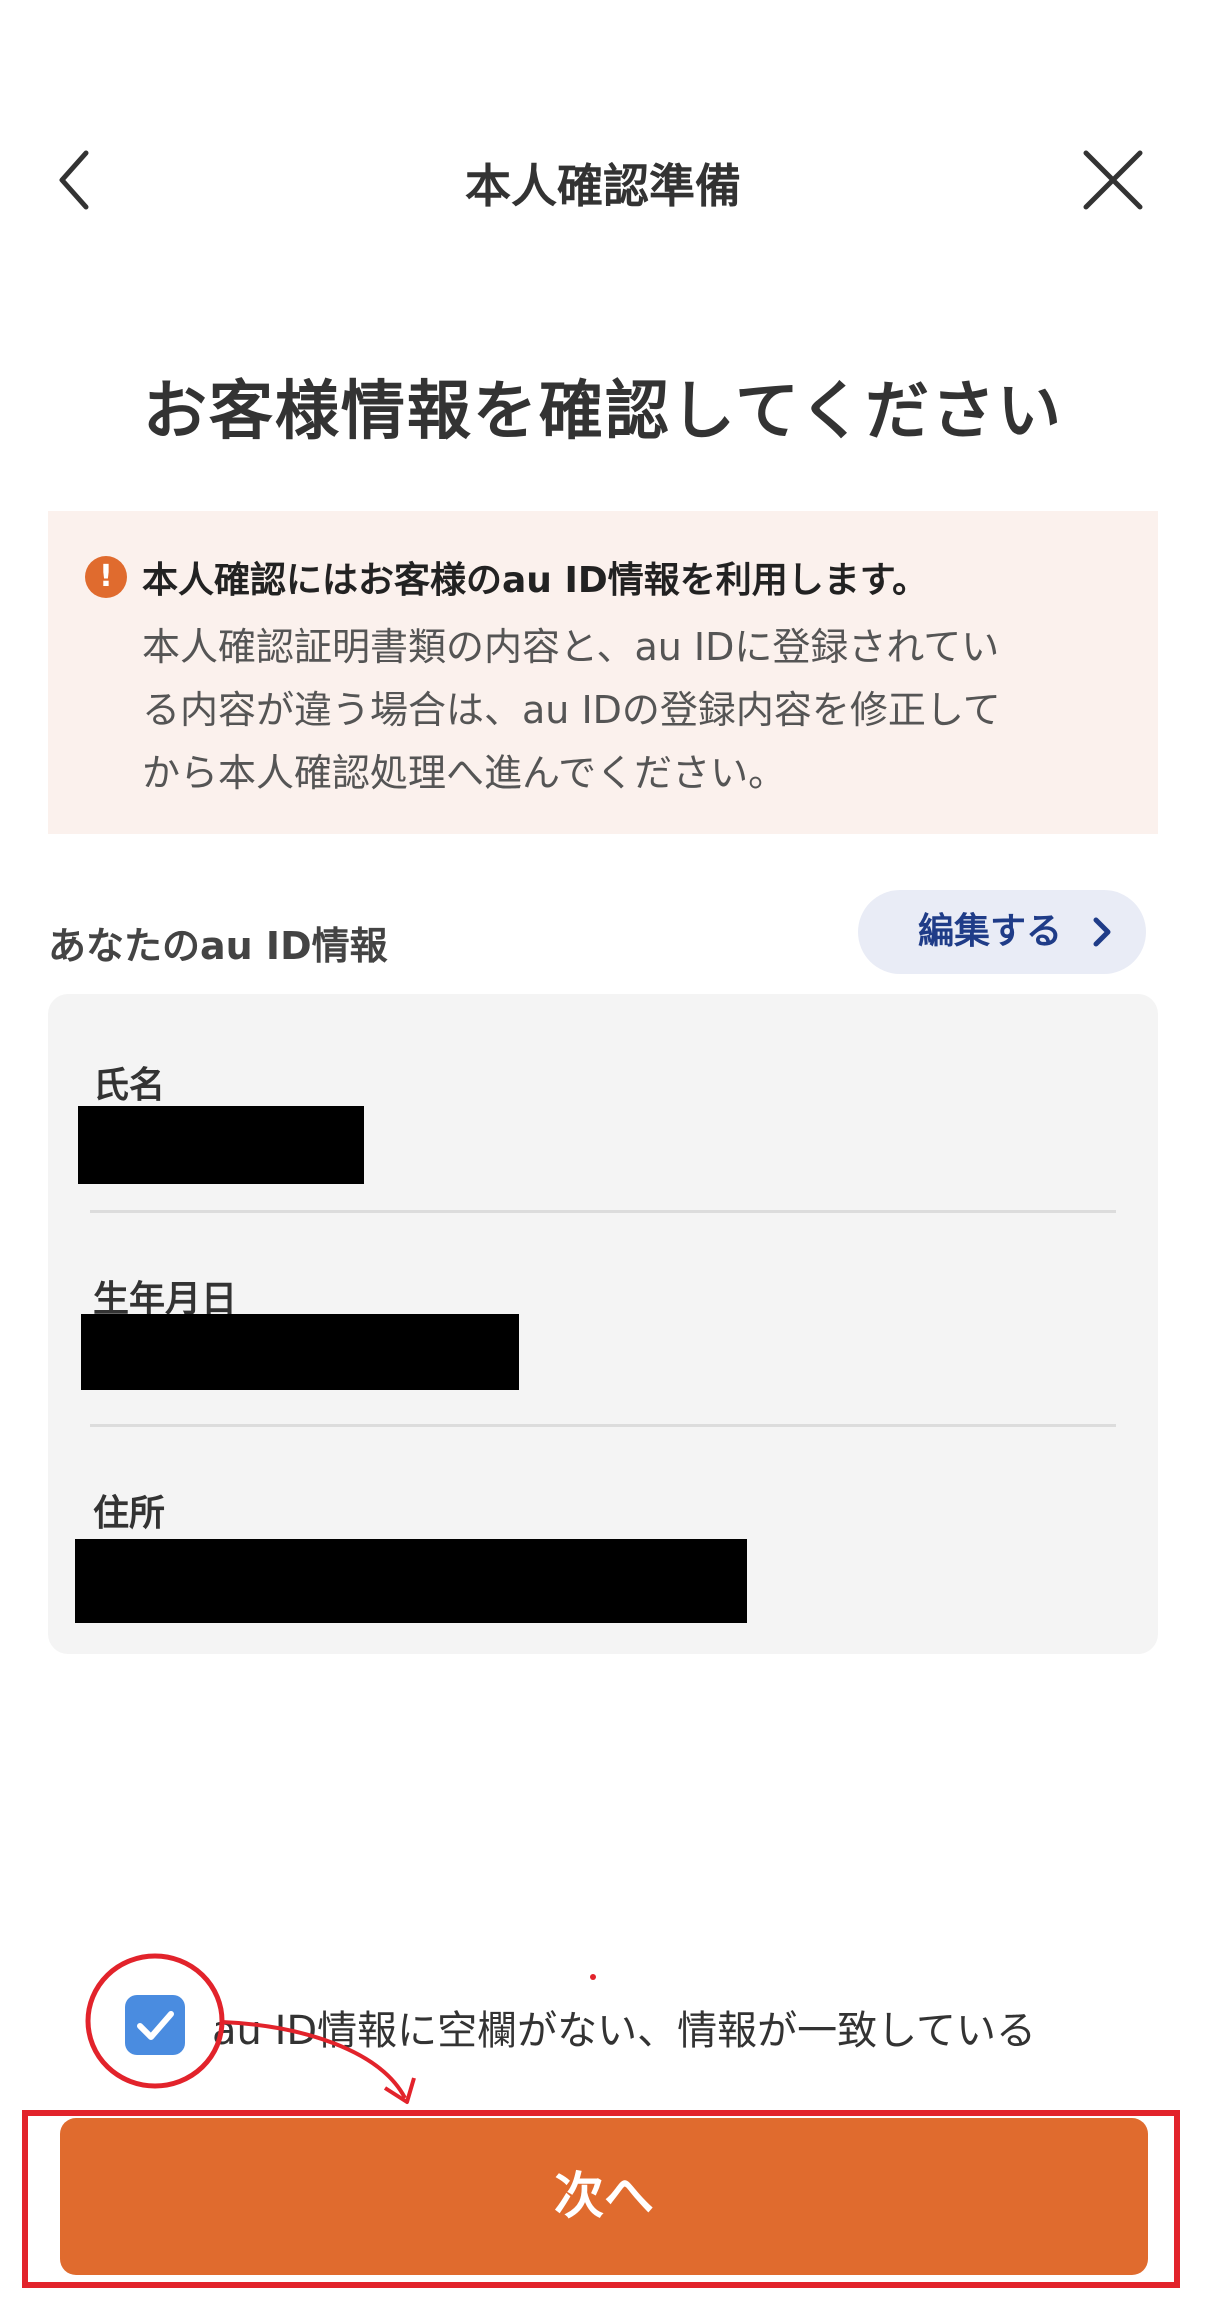 This screenshot has width=1206, height=2317. I want to click on field-label-name: 氏名, so click(129, 1085).